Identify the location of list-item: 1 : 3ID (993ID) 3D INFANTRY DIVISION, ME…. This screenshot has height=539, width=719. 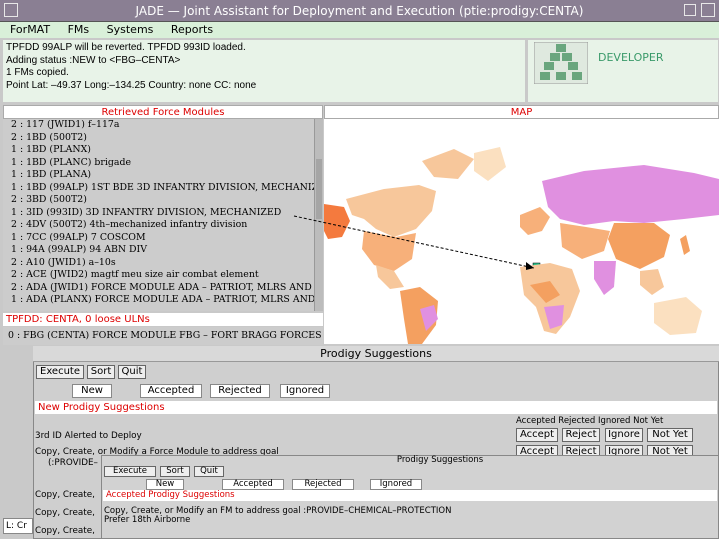
(159, 213).